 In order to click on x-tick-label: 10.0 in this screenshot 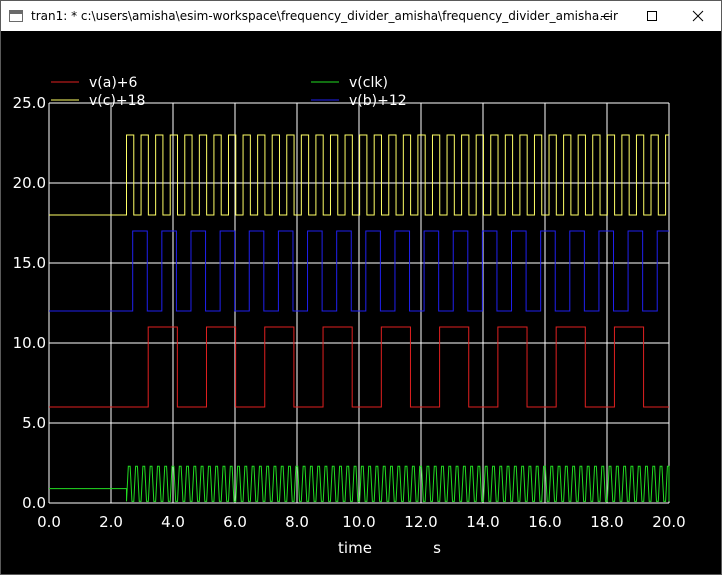, I will do `click(358, 522)`.